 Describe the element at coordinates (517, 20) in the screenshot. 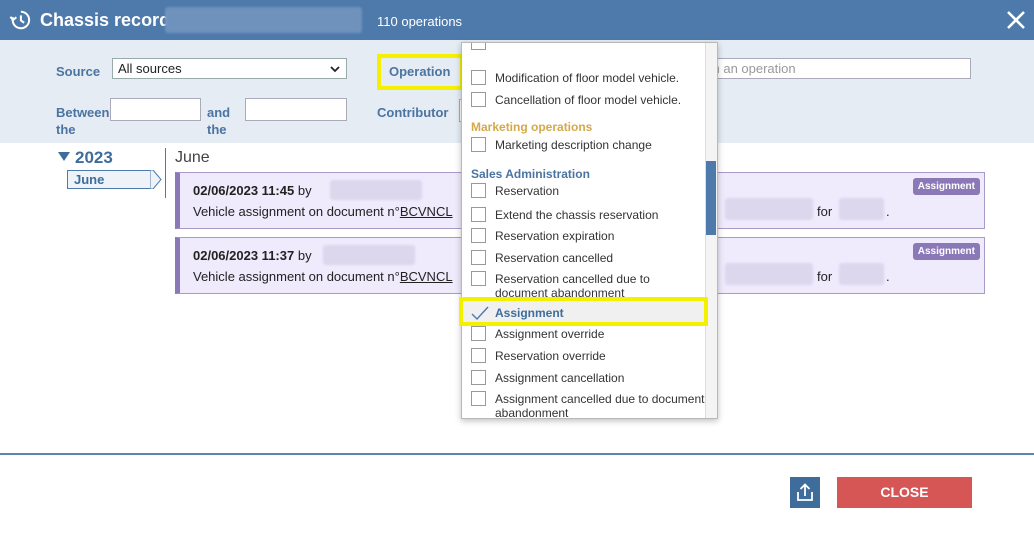

I see `window-header: Chassis record 110 operations` at that location.